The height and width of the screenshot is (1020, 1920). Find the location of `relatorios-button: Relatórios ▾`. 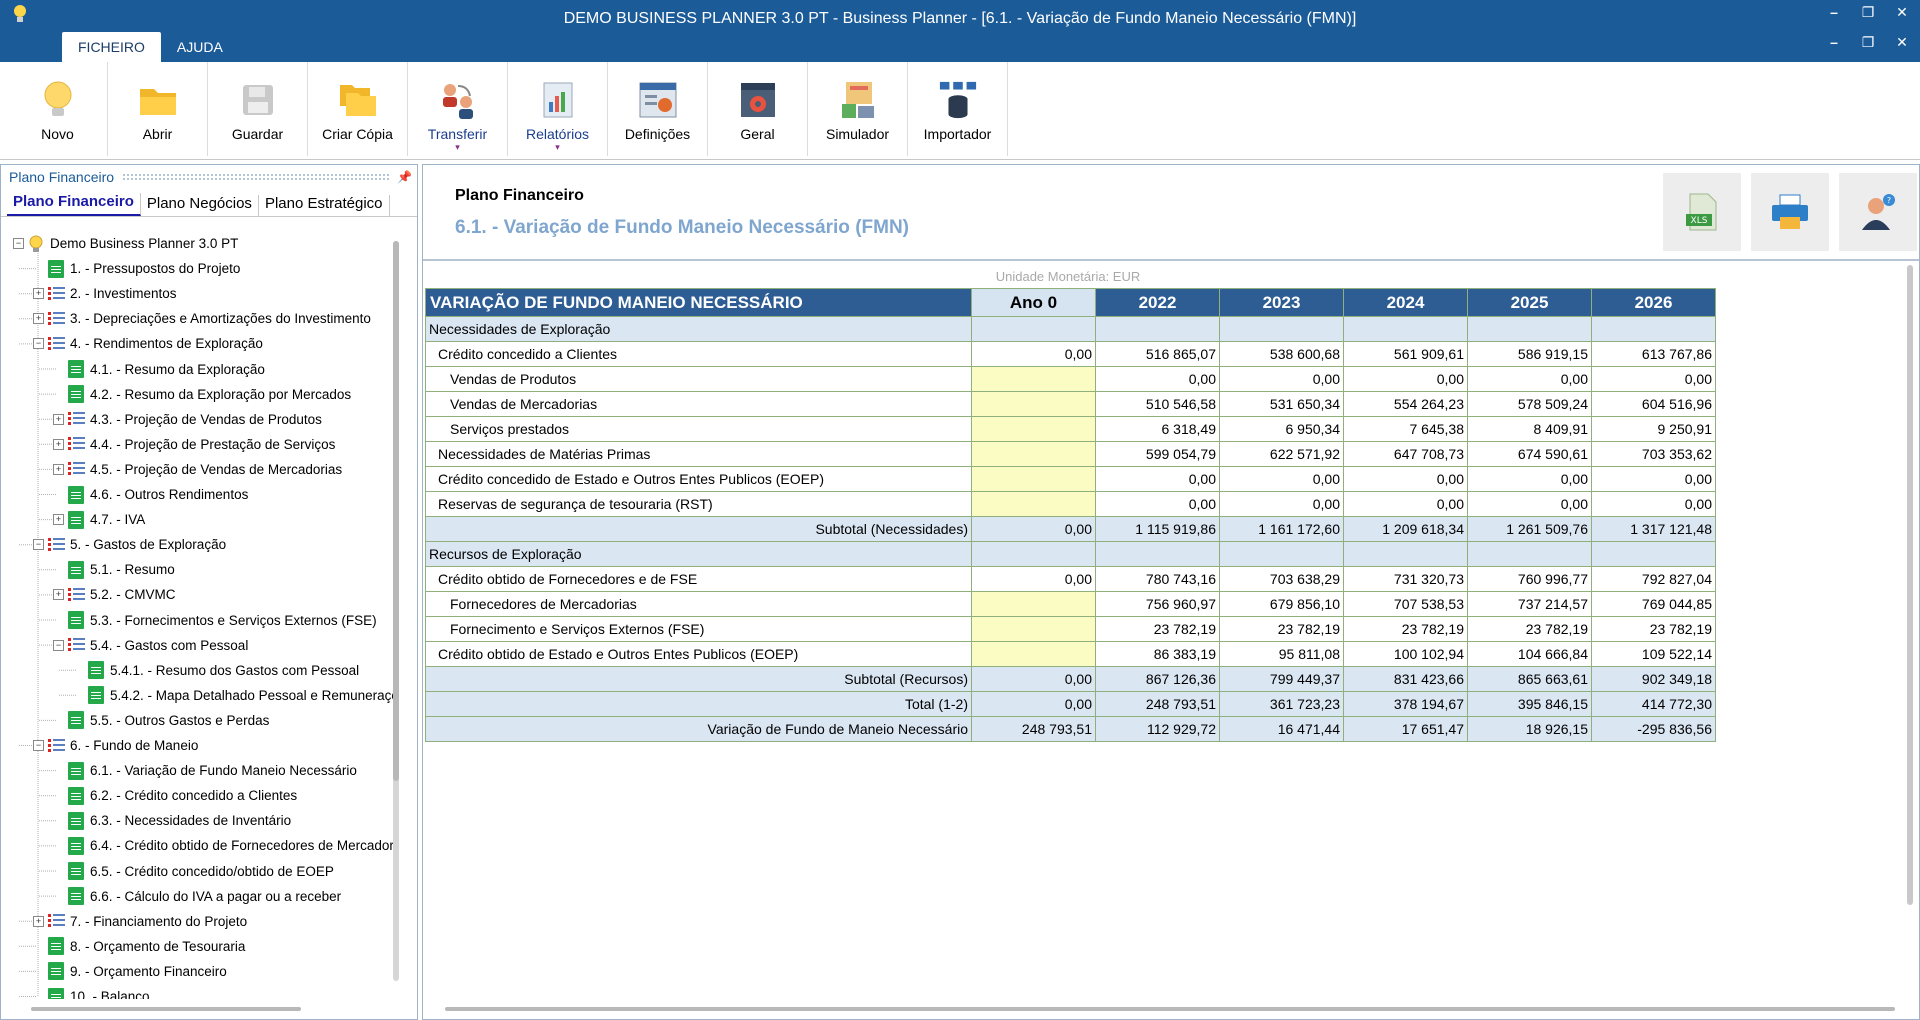

relatorios-button: Relatórios ▾ is located at coordinates (558, 109).